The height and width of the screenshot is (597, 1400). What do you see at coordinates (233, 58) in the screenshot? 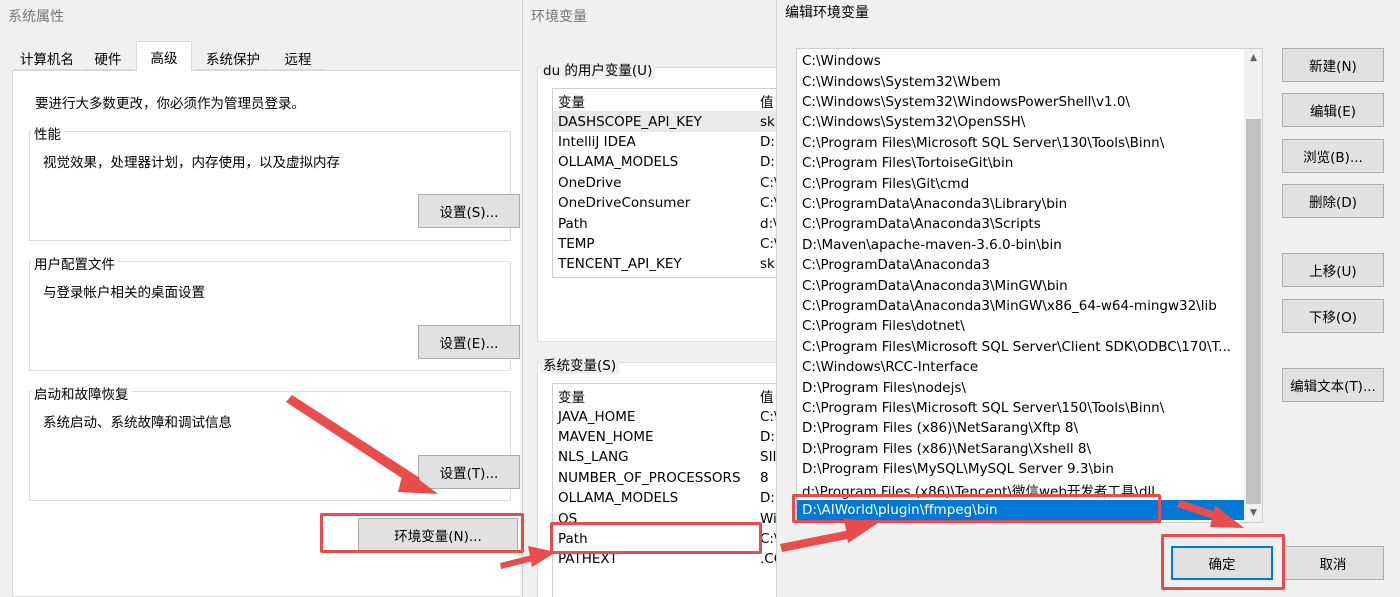
I see `tab-system-protection: 系统保护` at bounding box center [233, 58].